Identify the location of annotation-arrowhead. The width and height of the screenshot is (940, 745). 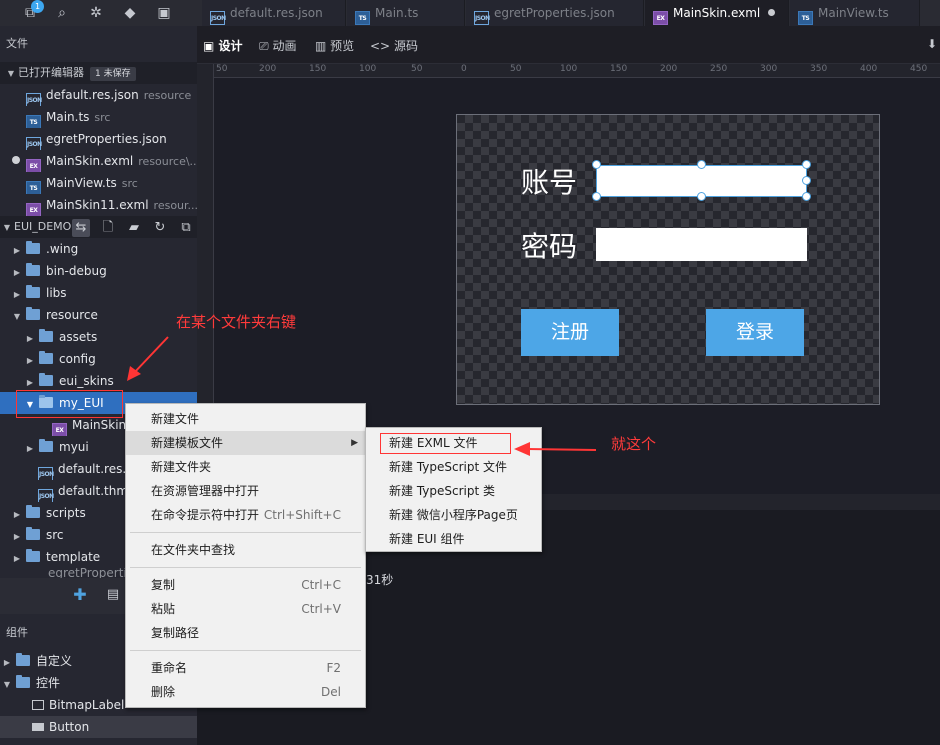
(522, 449).